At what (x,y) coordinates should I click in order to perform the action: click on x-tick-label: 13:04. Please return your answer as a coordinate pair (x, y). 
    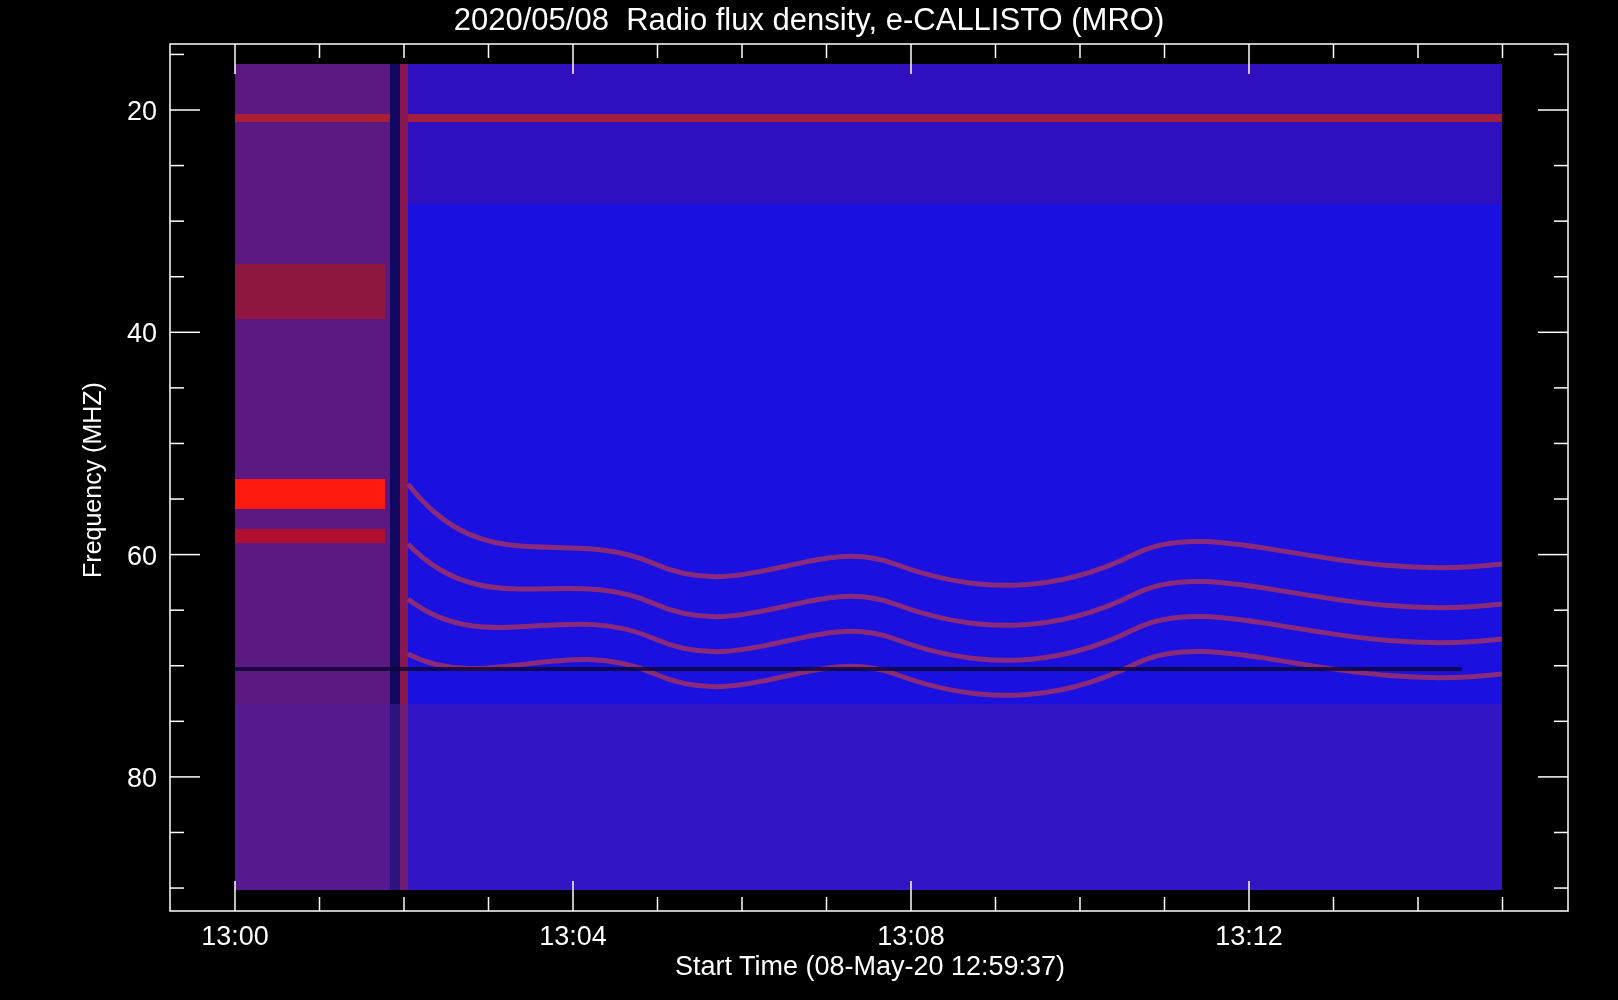
    Looking at the image, I should click on (573, 936).